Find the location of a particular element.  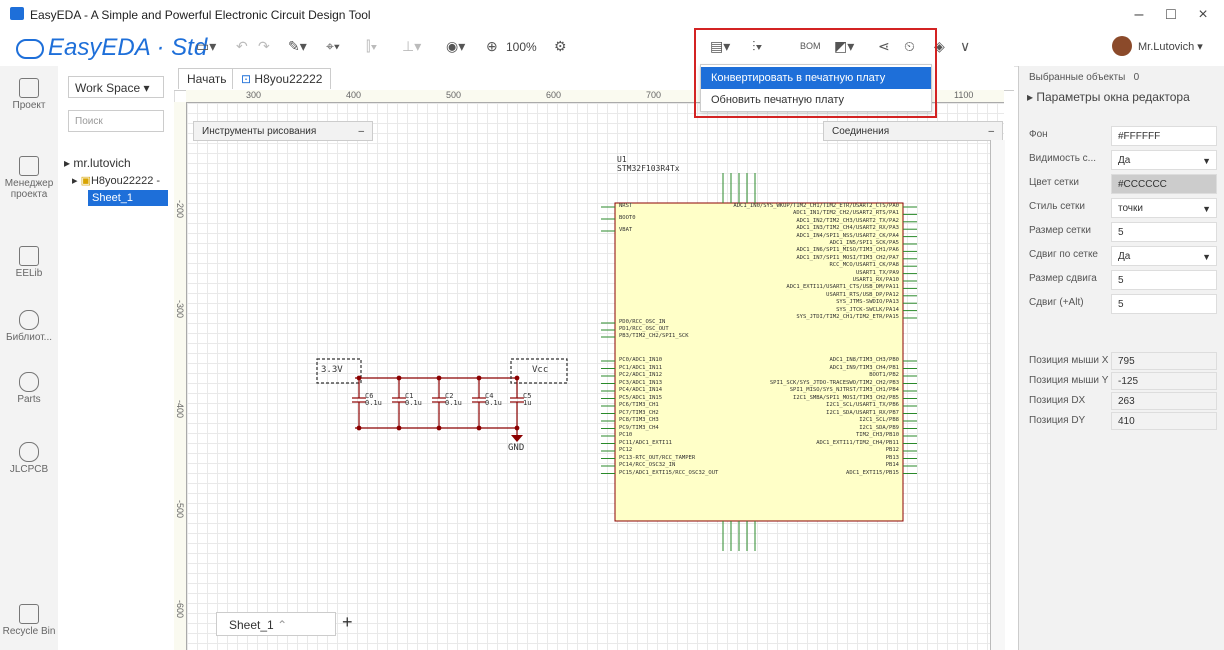

net-3v3-label: 3.3V is located at coordinates (332, 370).